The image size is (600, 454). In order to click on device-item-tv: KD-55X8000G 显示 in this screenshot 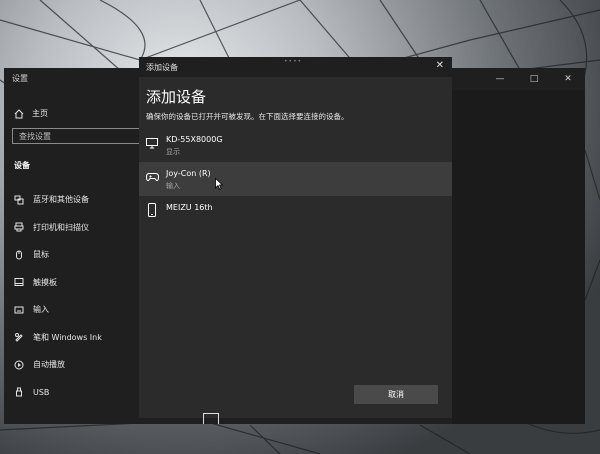, I will do `click(295, 145)`.